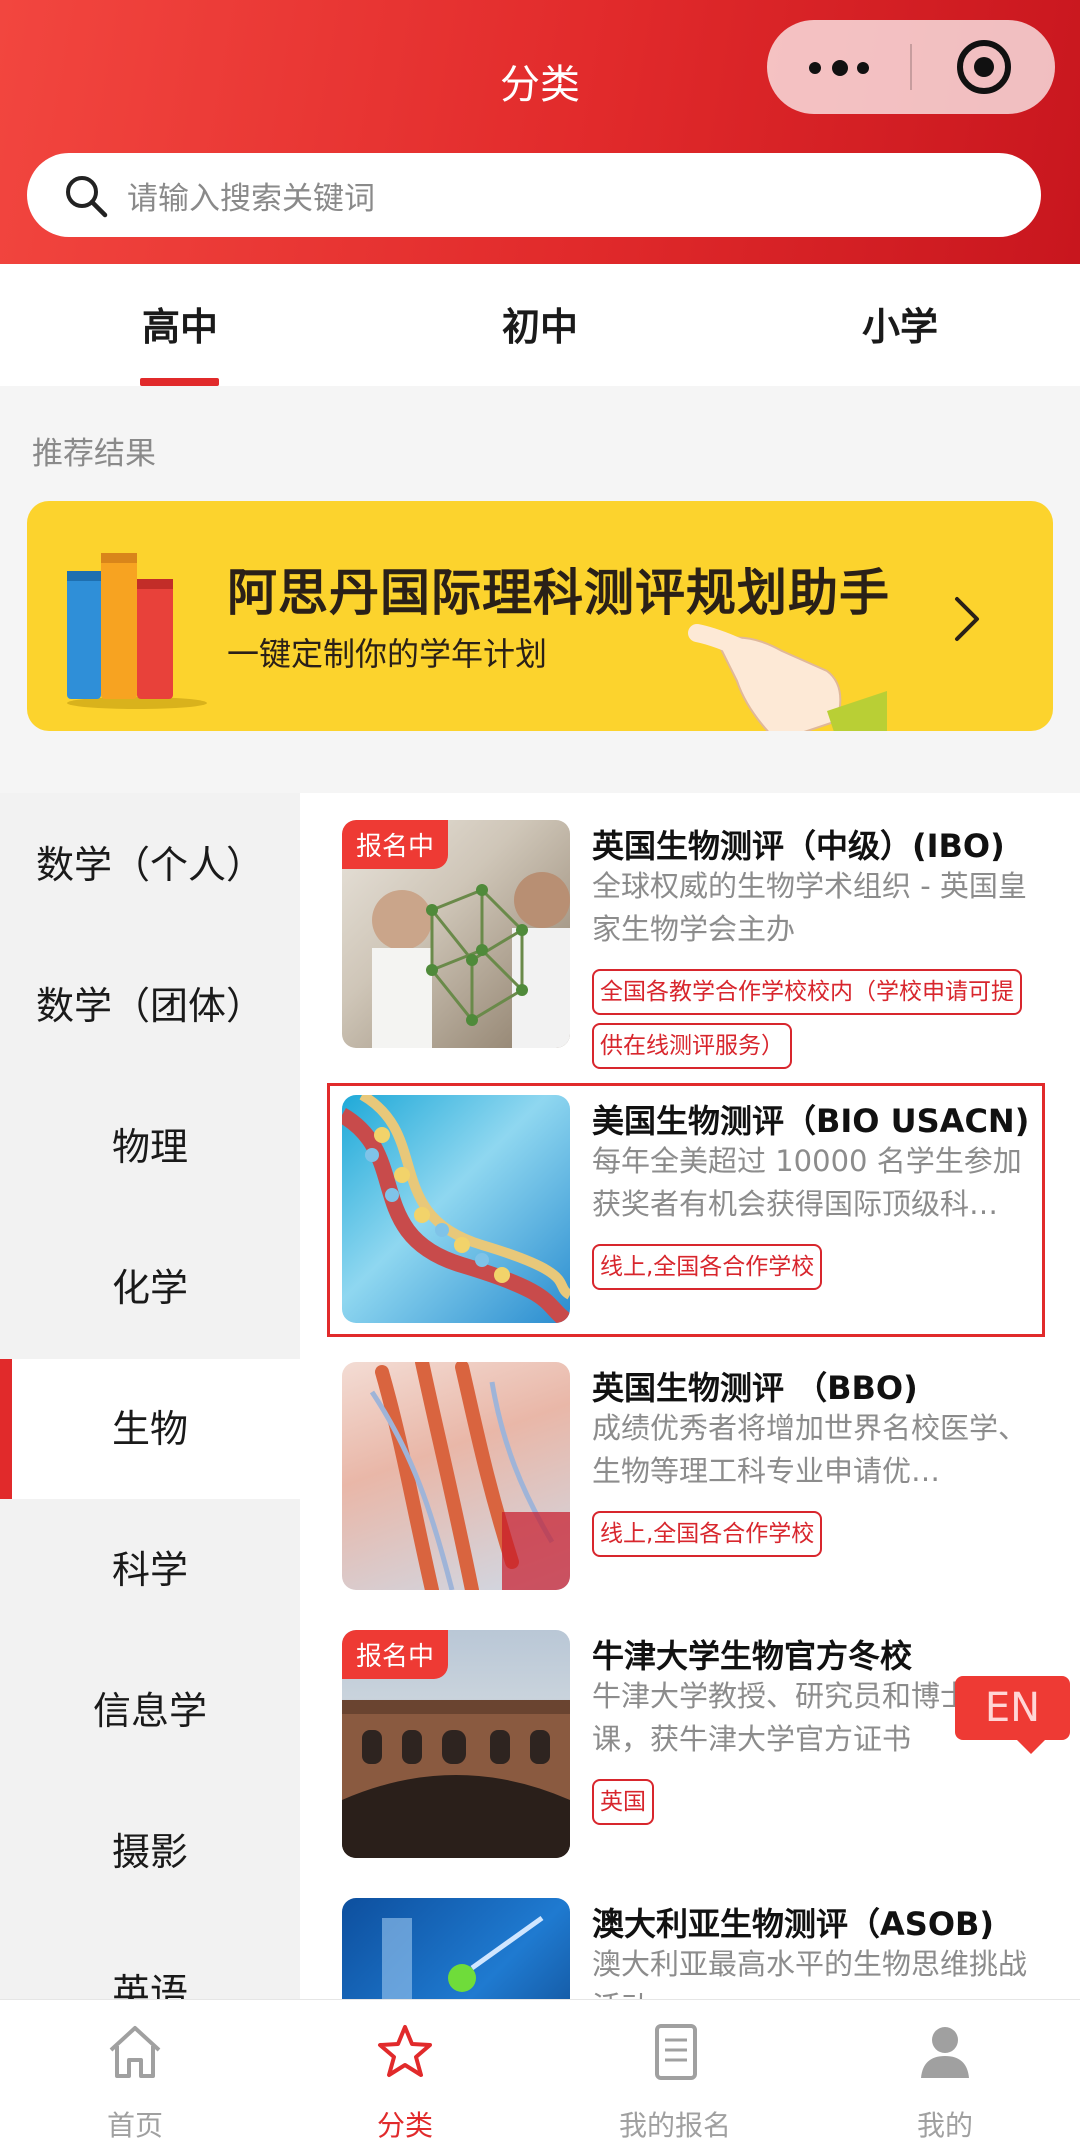 This screenshot has height=2151, width=1080. I want to click on course-description: 全球权威的生物学术组织 - 英国皇家生物学会主办, so click(809, 907).